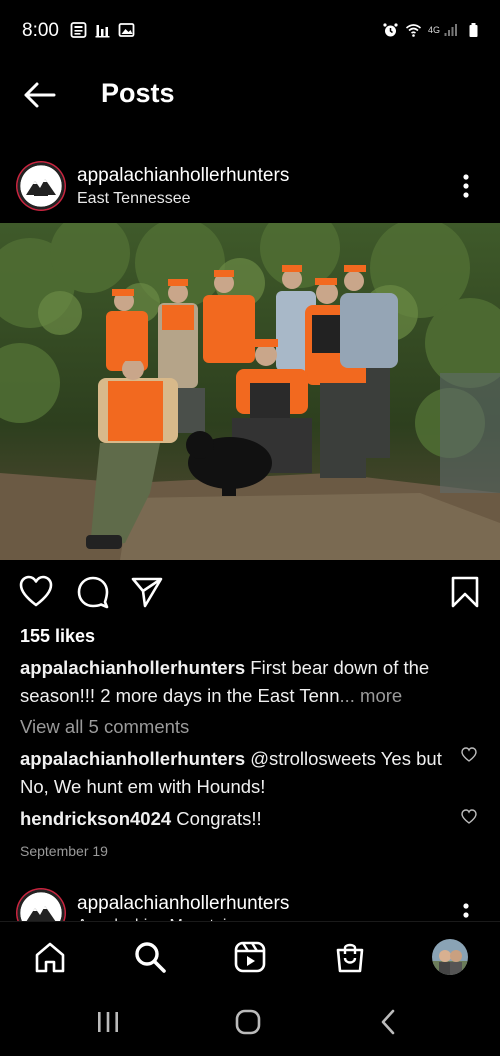  Describe the element at coordinates (104, 727) in the screenshot. I see `view-all-comments-link: View all 5 comments` at that location.